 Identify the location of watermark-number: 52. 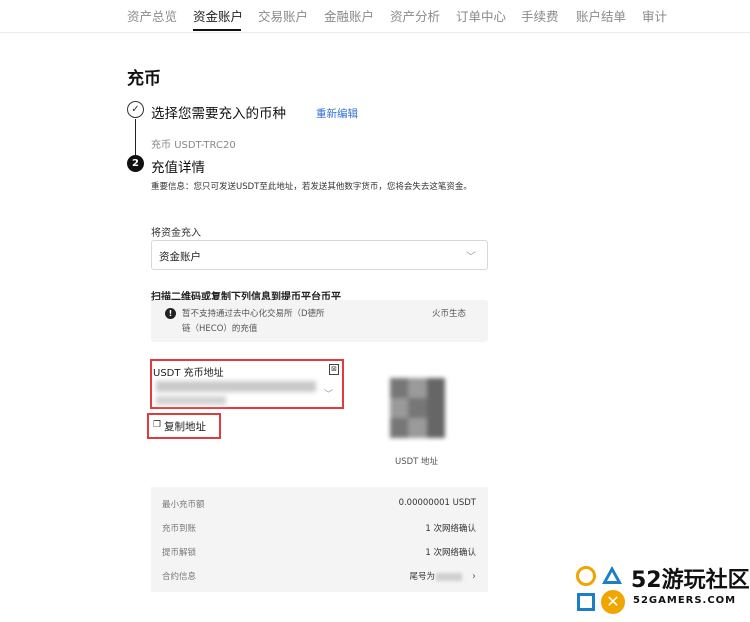
(646, 580).